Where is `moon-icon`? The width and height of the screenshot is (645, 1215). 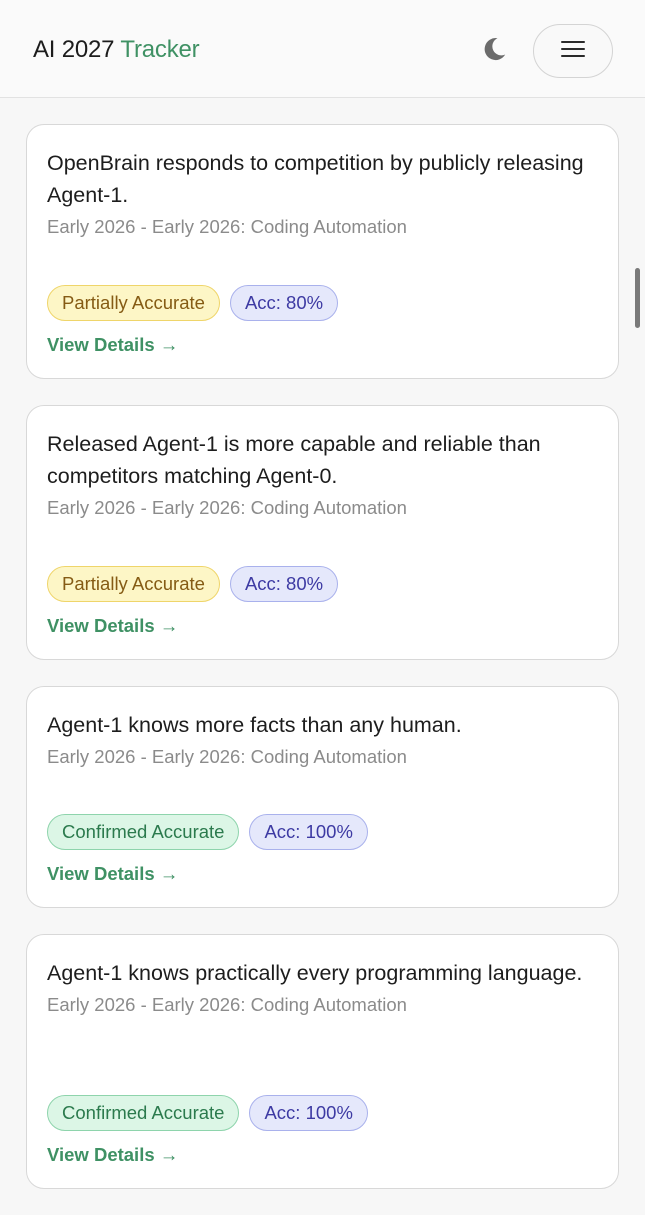 moon-icon is located at coordinates (494, 51).